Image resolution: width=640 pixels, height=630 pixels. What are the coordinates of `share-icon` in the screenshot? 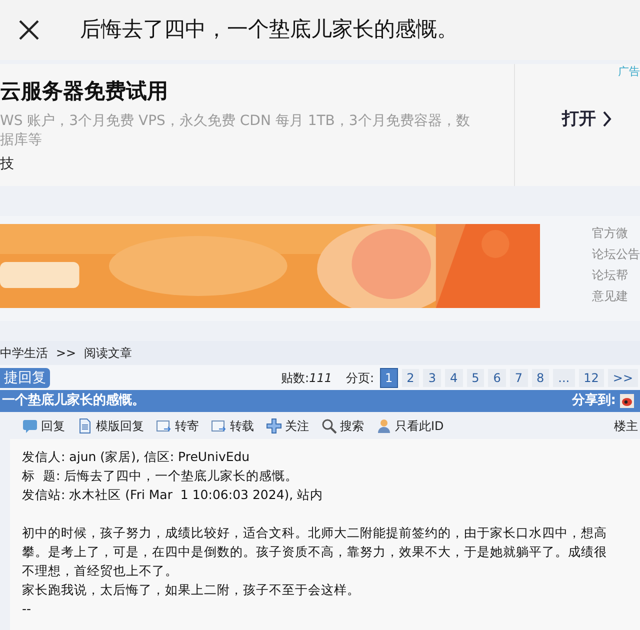 It's located at (627, 401).